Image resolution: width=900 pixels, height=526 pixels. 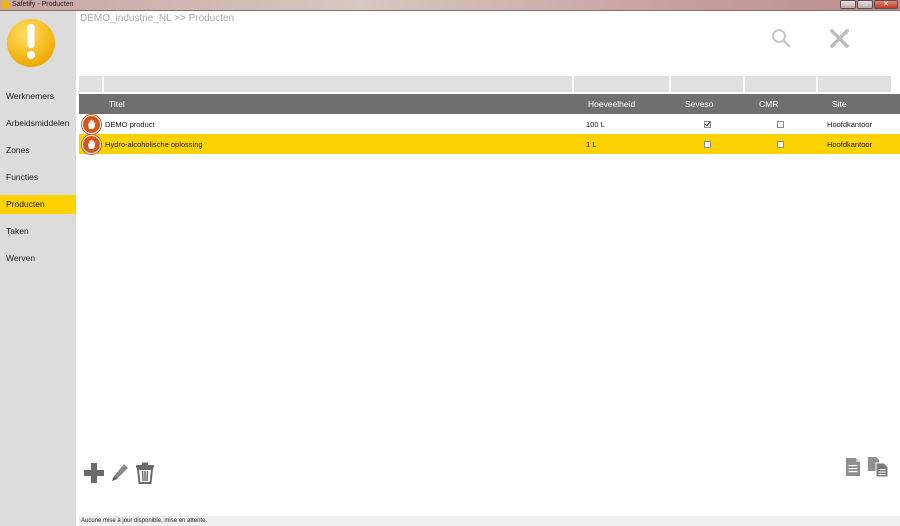 I want to click on bottom-actions-right, so click(x=867, y=469).